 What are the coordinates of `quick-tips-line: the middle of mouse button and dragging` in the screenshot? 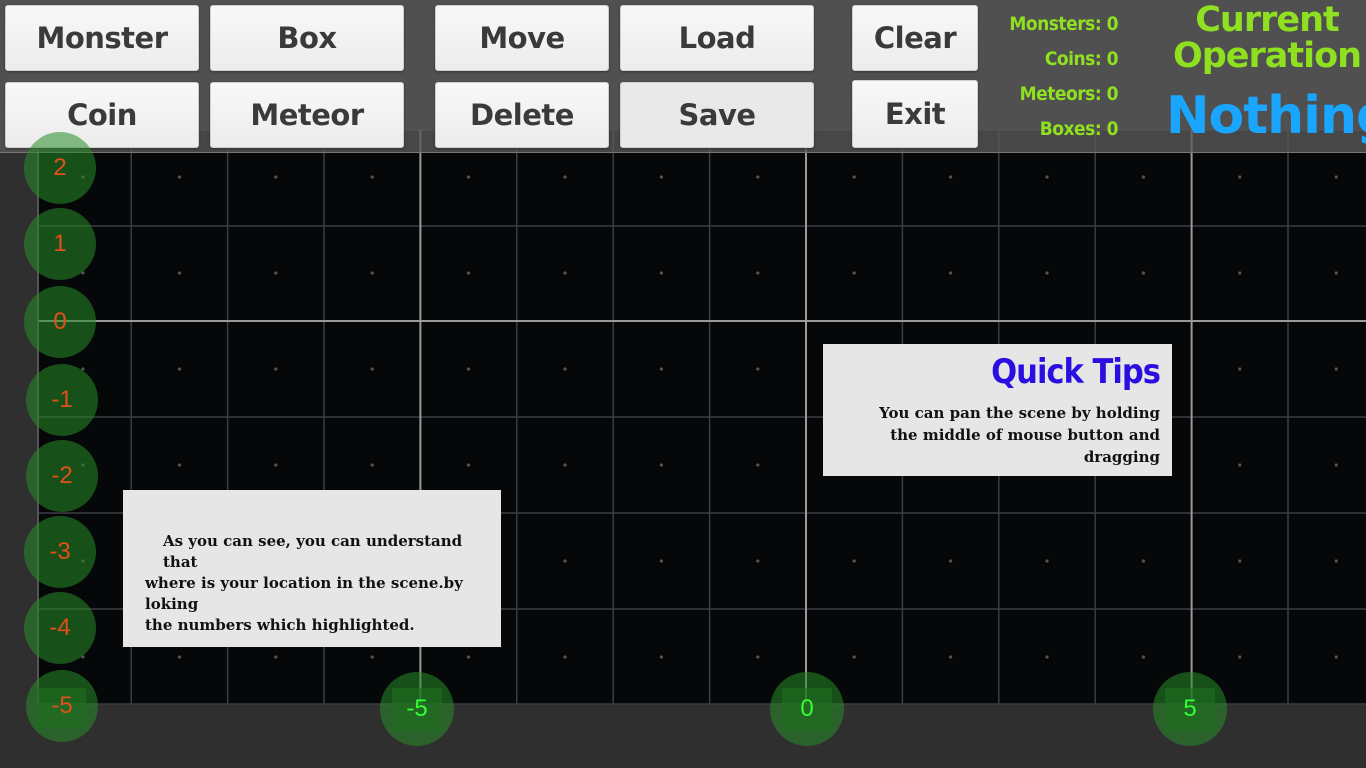 It's located at (1025, 446).